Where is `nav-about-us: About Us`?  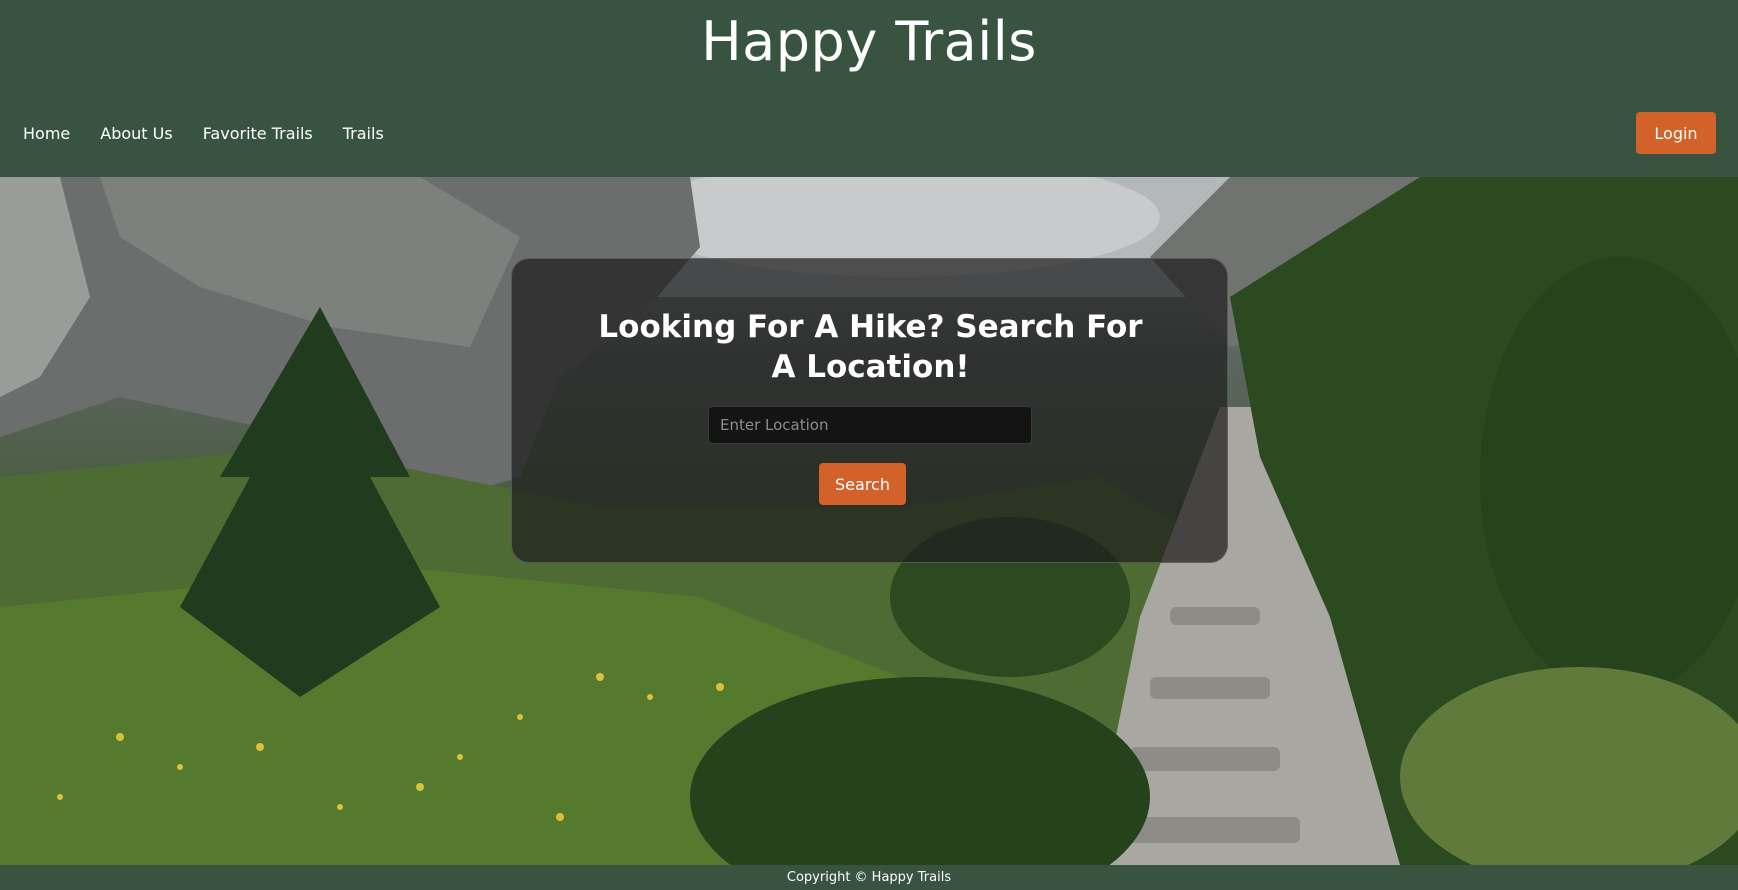
nav-about-us: About Us is located at coordinates (136, 133).